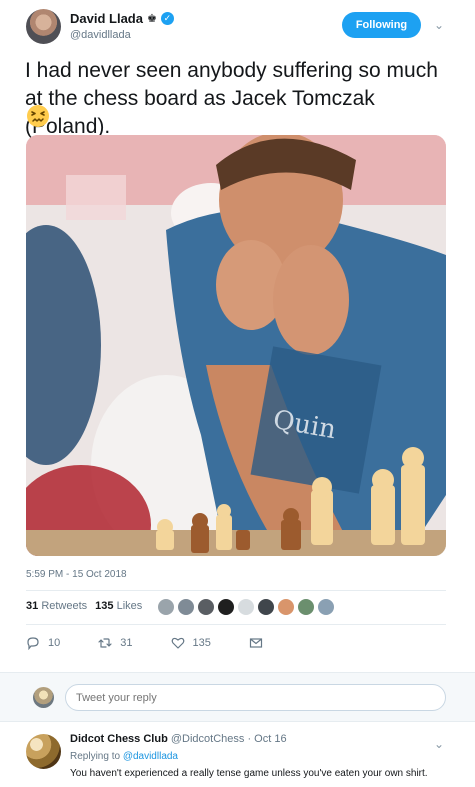 The image size is (475, 787). What do you see at coordinates (151, 19) in the screenshot?
I see `chess-king-icon: ♚` at bounding box center [151, 19].